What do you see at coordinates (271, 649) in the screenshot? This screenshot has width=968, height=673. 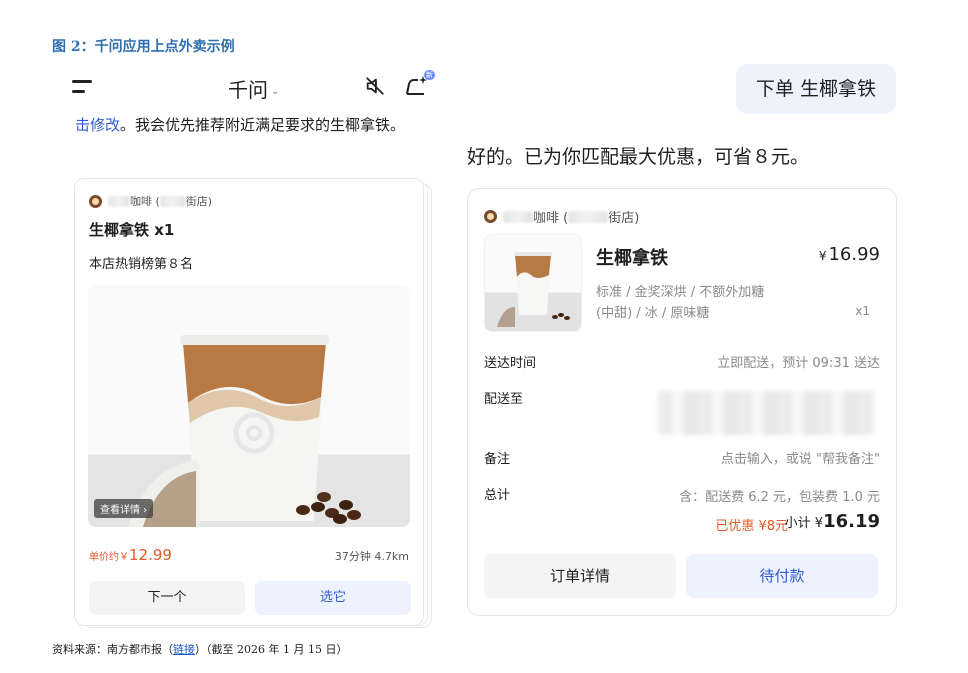 I see `source-suffix: ）（截至 2026 年 1 月 15 日）` at bounding box center [271, 649].